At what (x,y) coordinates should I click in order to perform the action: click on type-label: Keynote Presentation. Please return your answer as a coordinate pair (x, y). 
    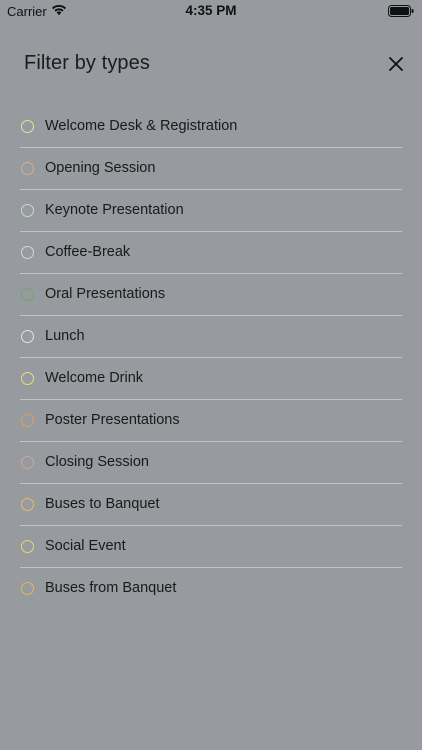
    Looking at the image, I should click on (114, 210).